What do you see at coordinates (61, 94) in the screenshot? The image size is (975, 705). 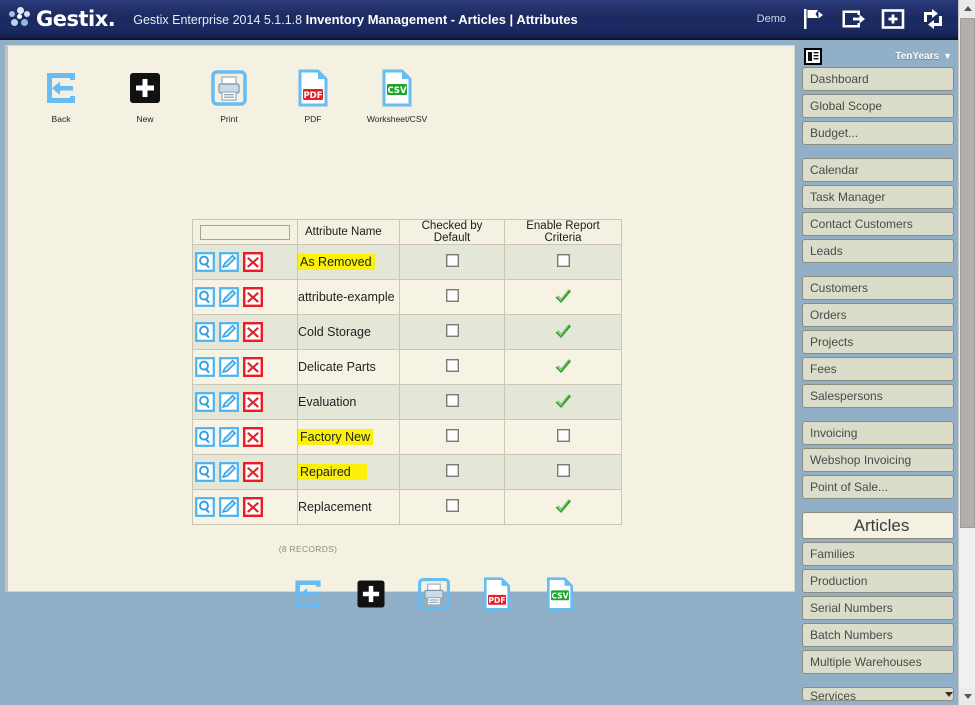 I see `toolbar-button-back: Back` at bounding box center [61, 94].